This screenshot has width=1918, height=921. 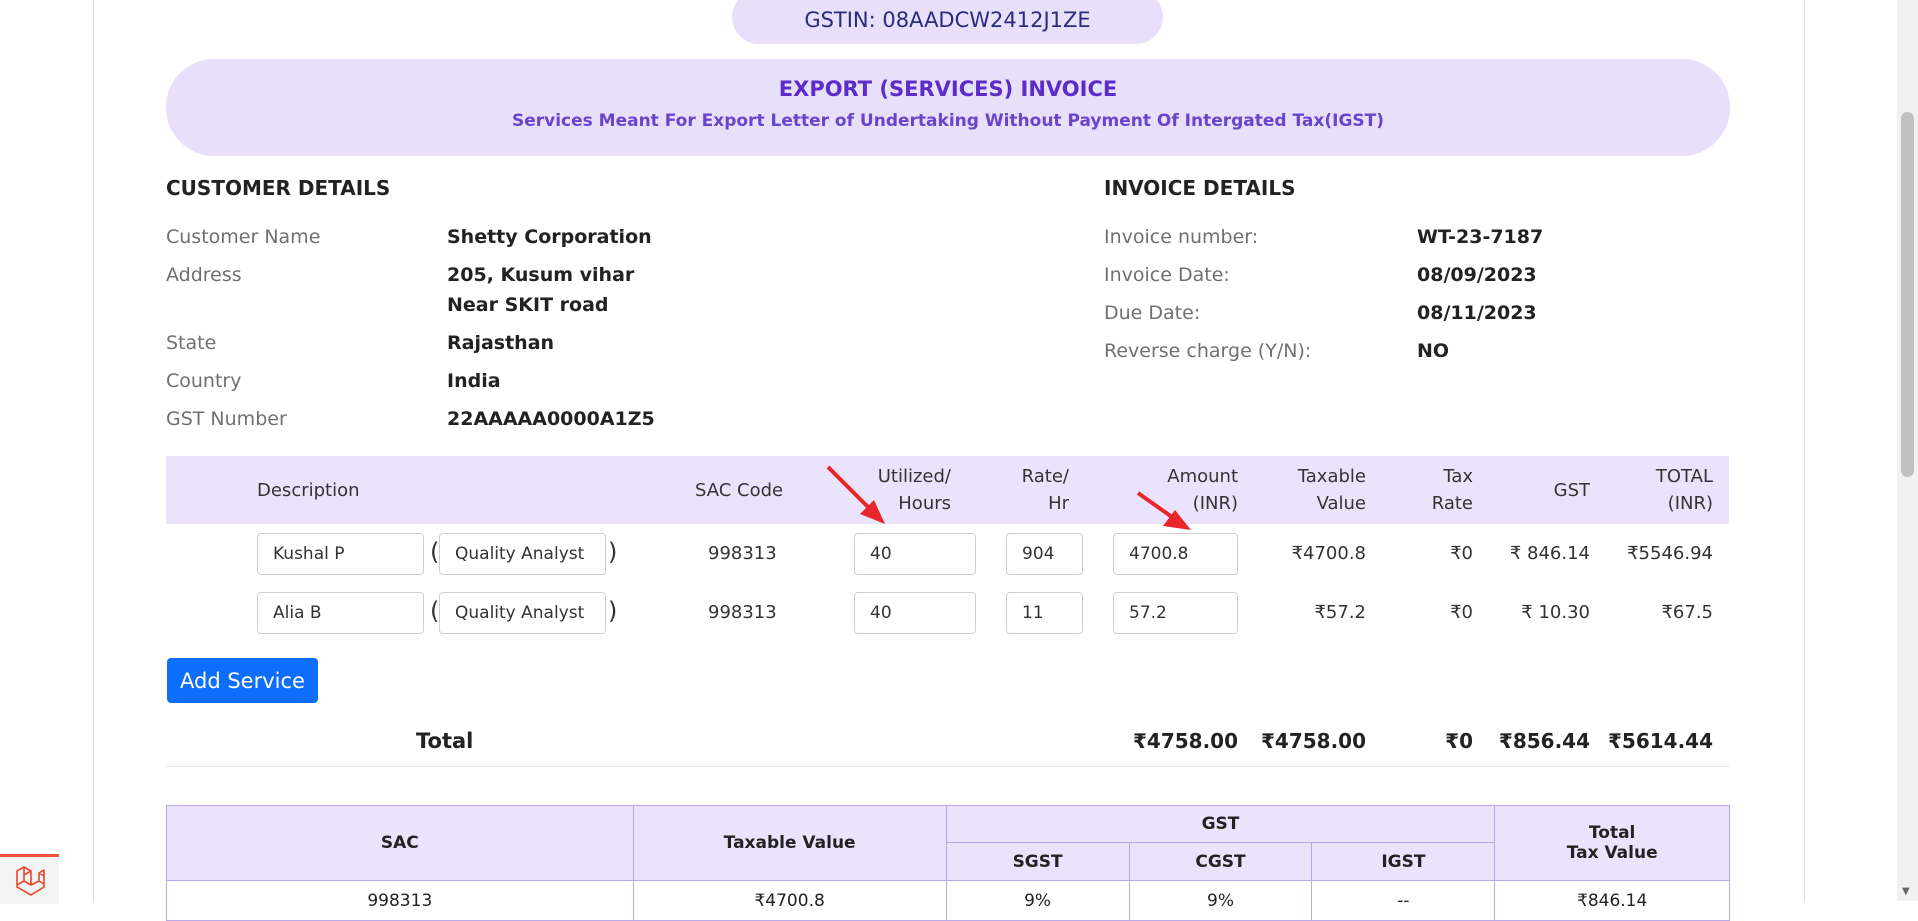 I want to click on customer-name-value: Shetty Corporation, so click(x=549, y=237).